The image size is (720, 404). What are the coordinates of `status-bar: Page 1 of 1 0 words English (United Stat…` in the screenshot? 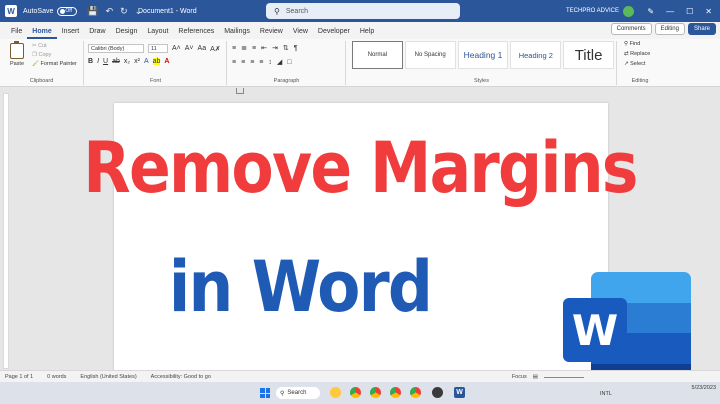 It's located at (360, 376).